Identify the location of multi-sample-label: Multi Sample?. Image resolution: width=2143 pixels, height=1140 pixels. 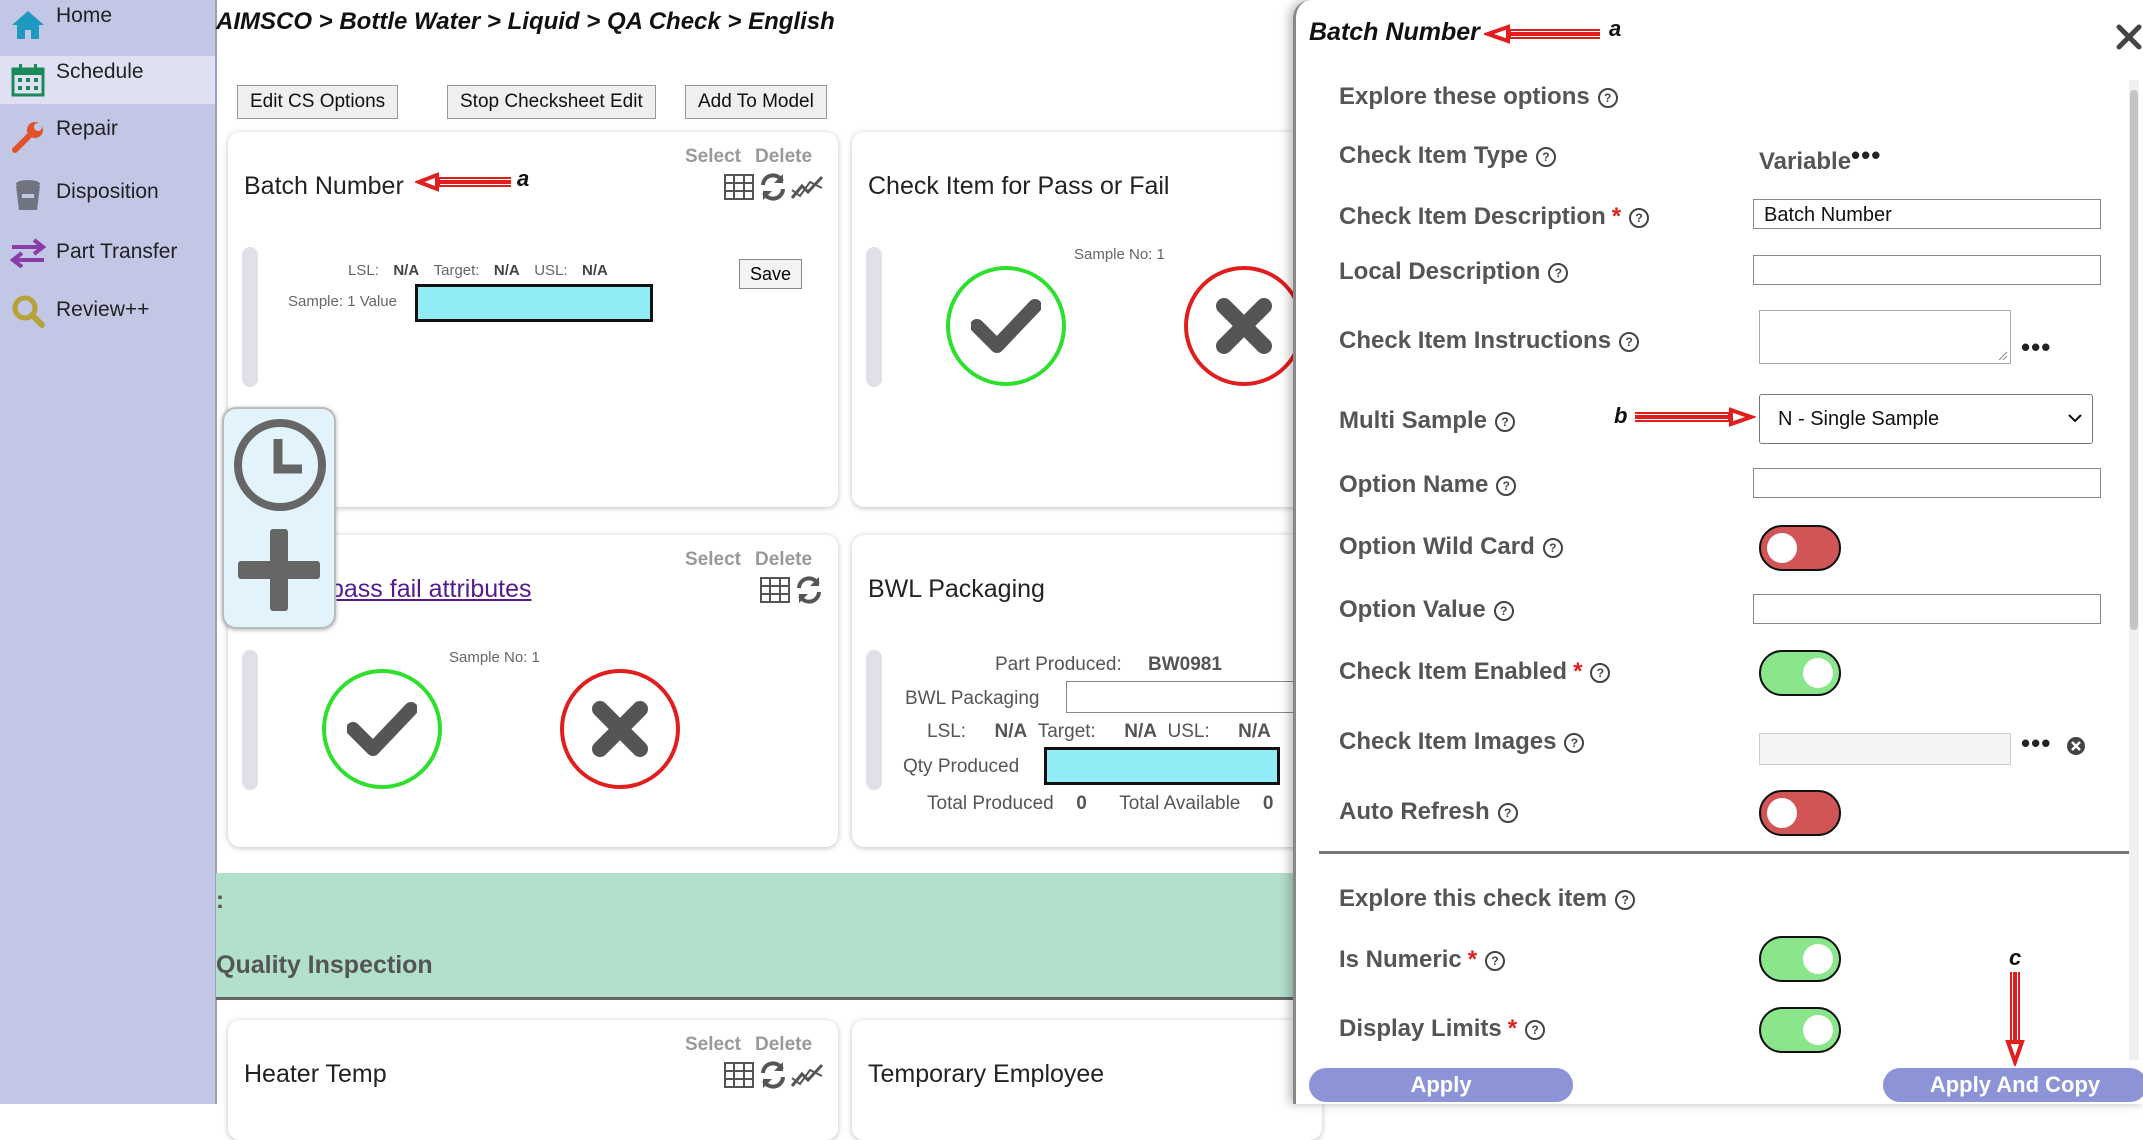
(1427, 421).